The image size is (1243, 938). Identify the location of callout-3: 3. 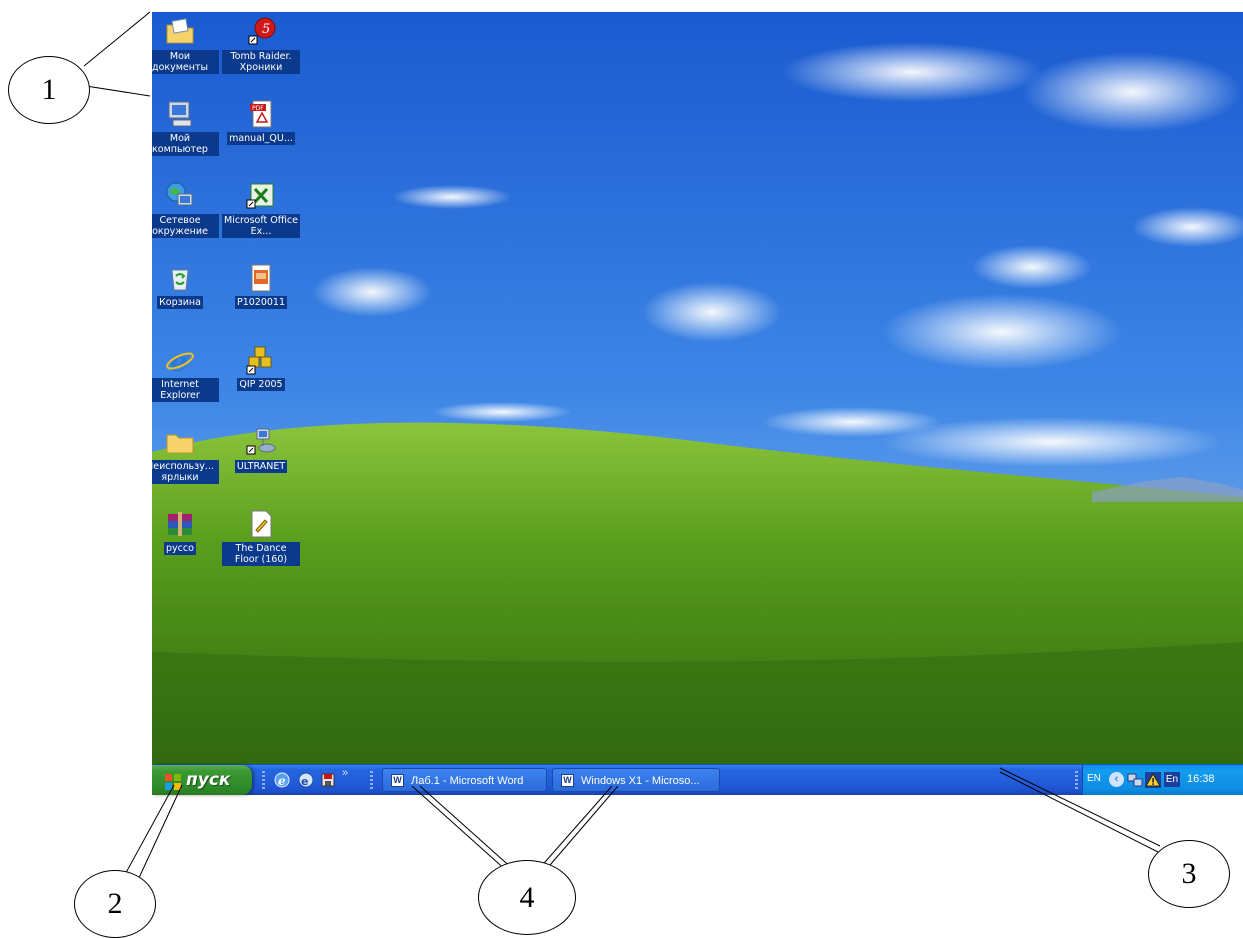
(1189, 874).